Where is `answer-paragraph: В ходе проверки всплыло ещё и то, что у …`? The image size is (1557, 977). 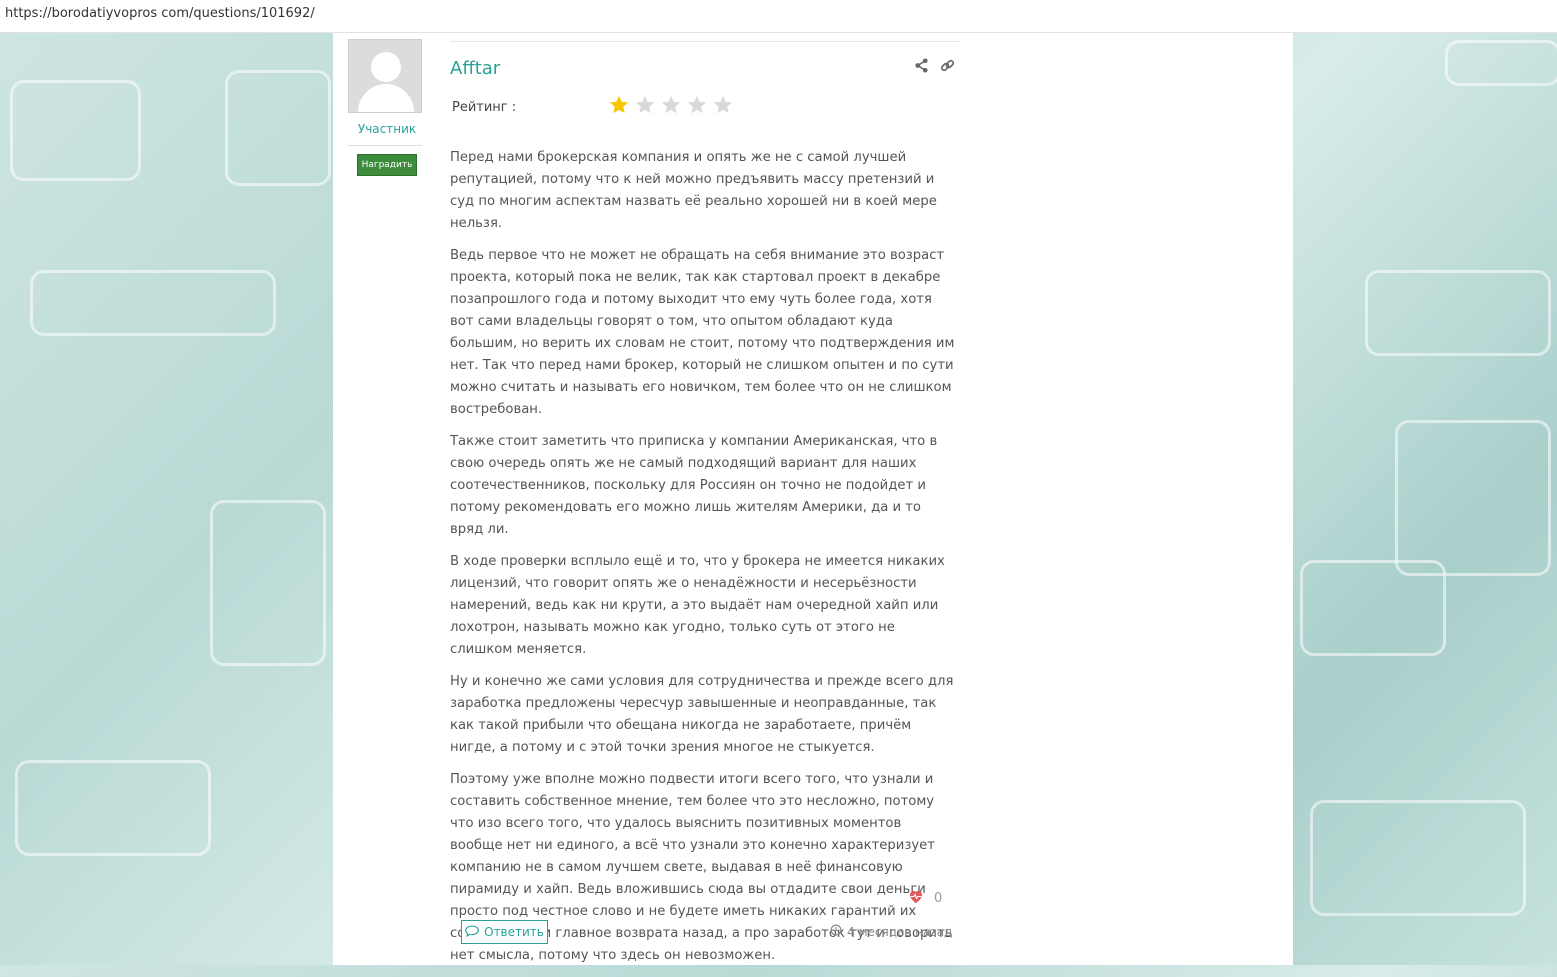
answer-paragraph: В ходе проверки всплыло ещё и то, что у … is located at coordinates (697, 605).